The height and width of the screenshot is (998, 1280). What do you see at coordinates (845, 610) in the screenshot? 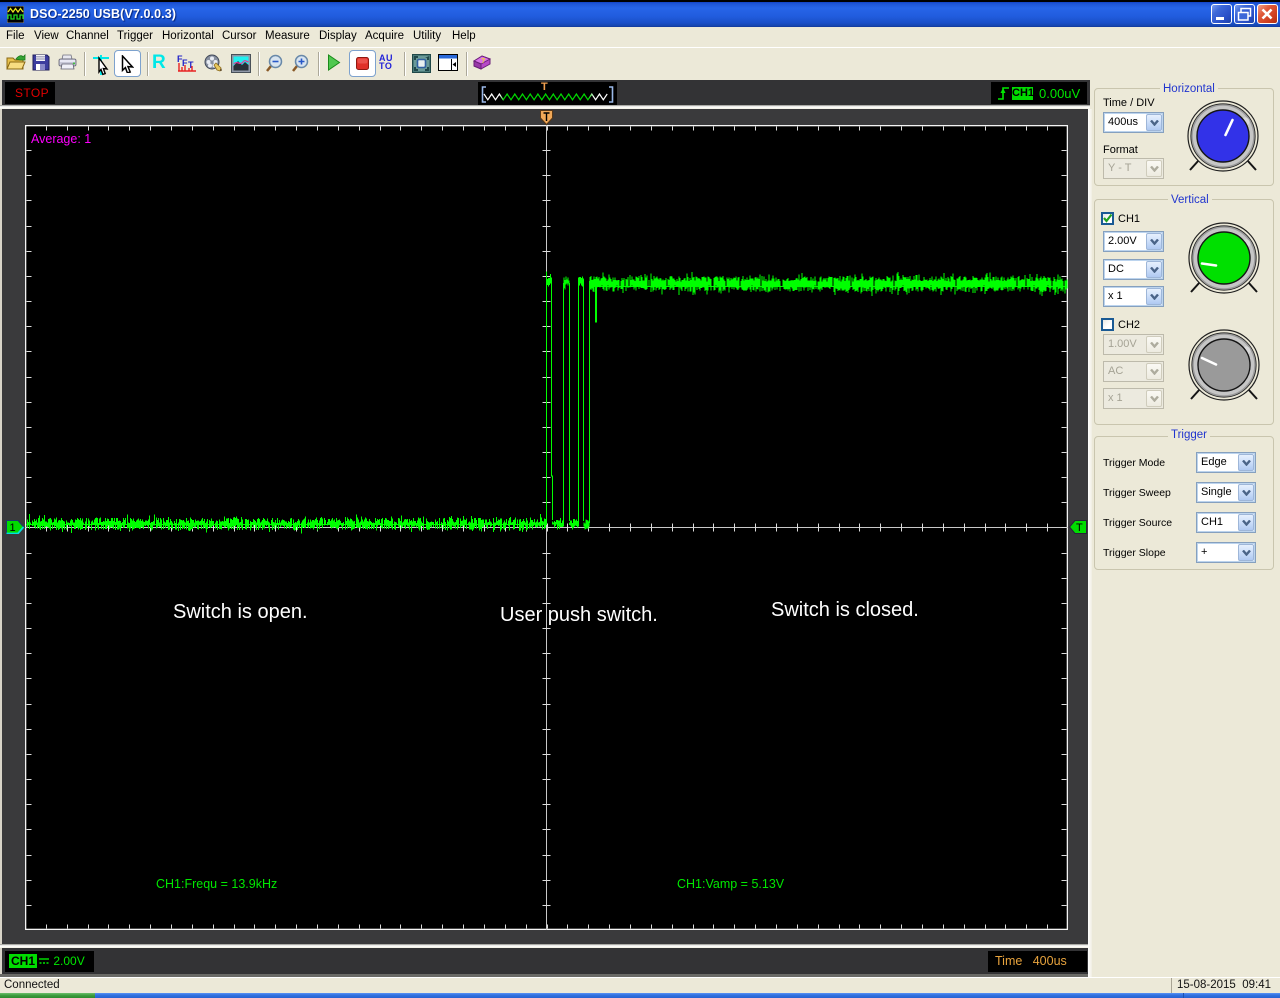
I see `svg-text: Switch is closed.` at bounding box center [845, 610].